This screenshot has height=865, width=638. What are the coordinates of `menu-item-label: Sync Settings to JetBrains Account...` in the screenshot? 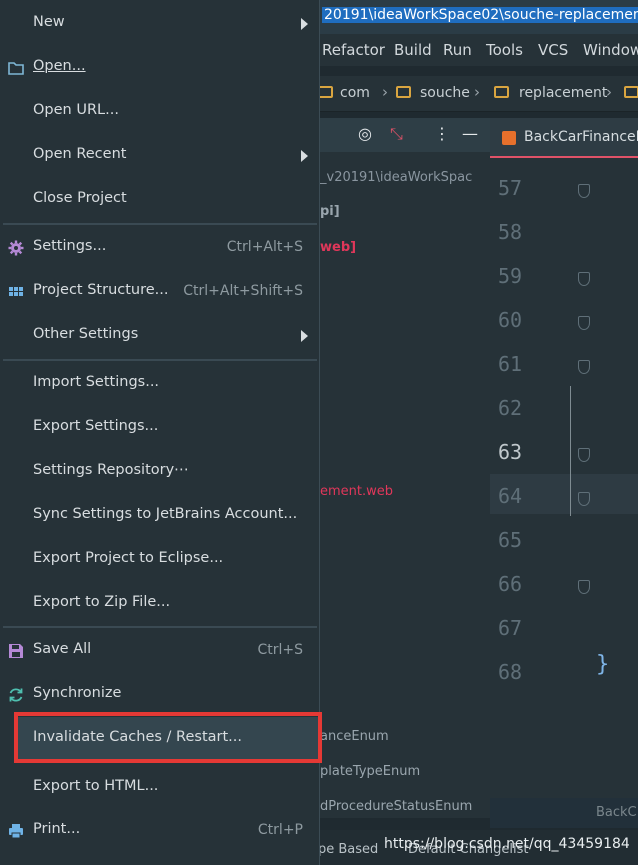 It's located at (165, 514).